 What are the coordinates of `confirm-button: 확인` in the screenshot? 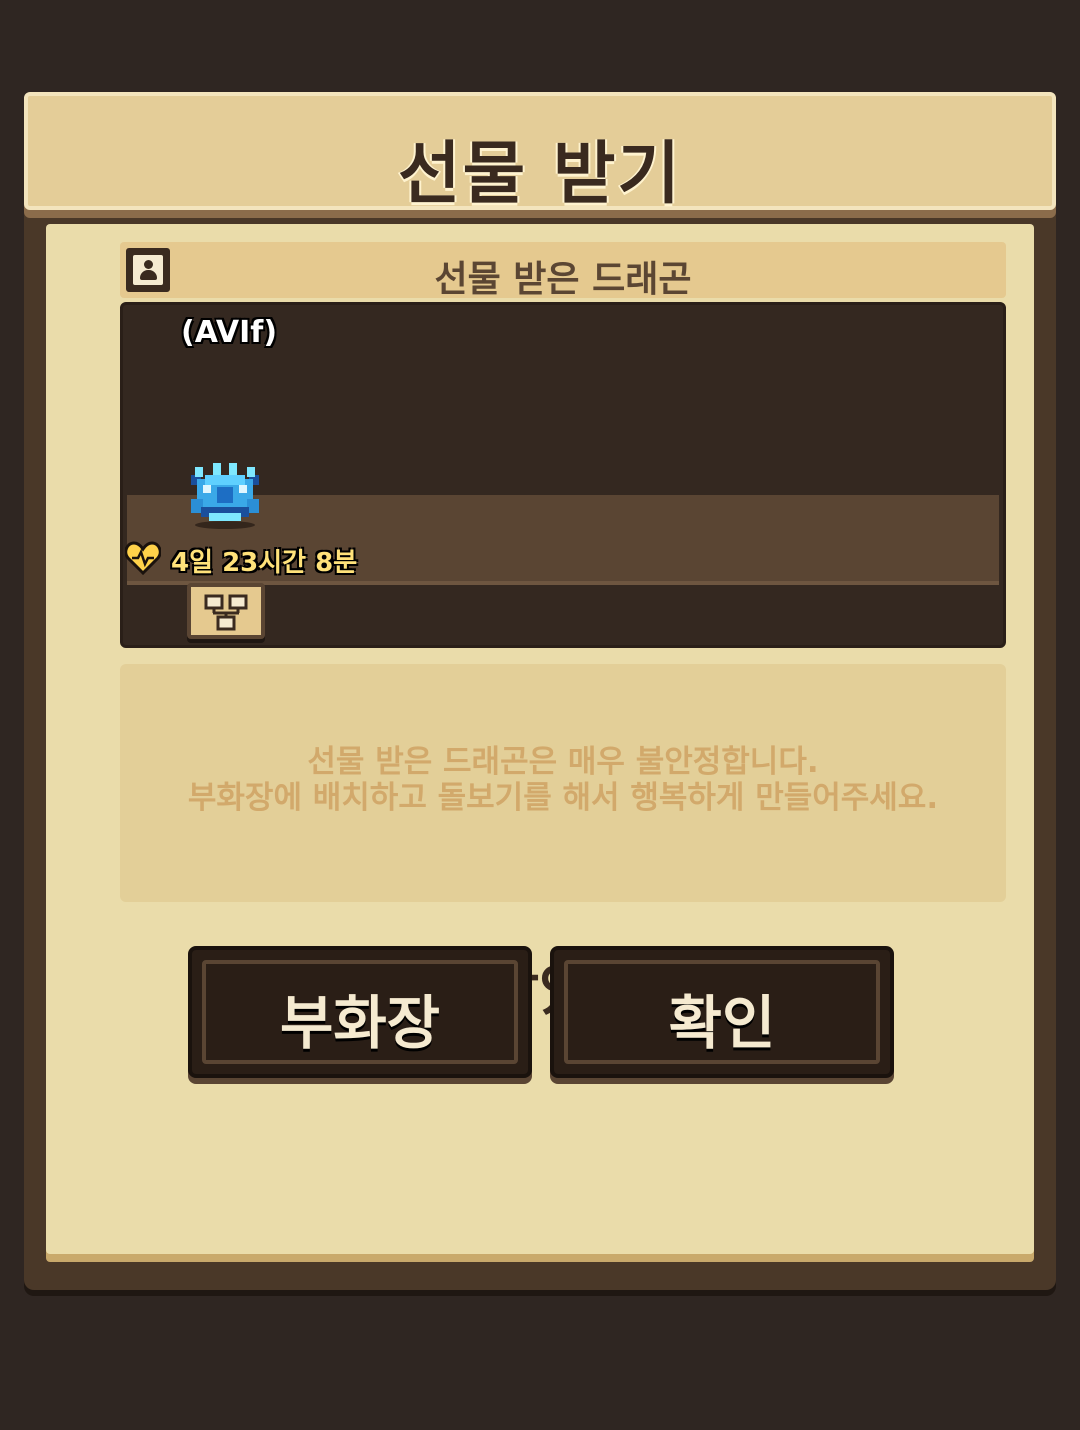 It's located at (722, 1012).